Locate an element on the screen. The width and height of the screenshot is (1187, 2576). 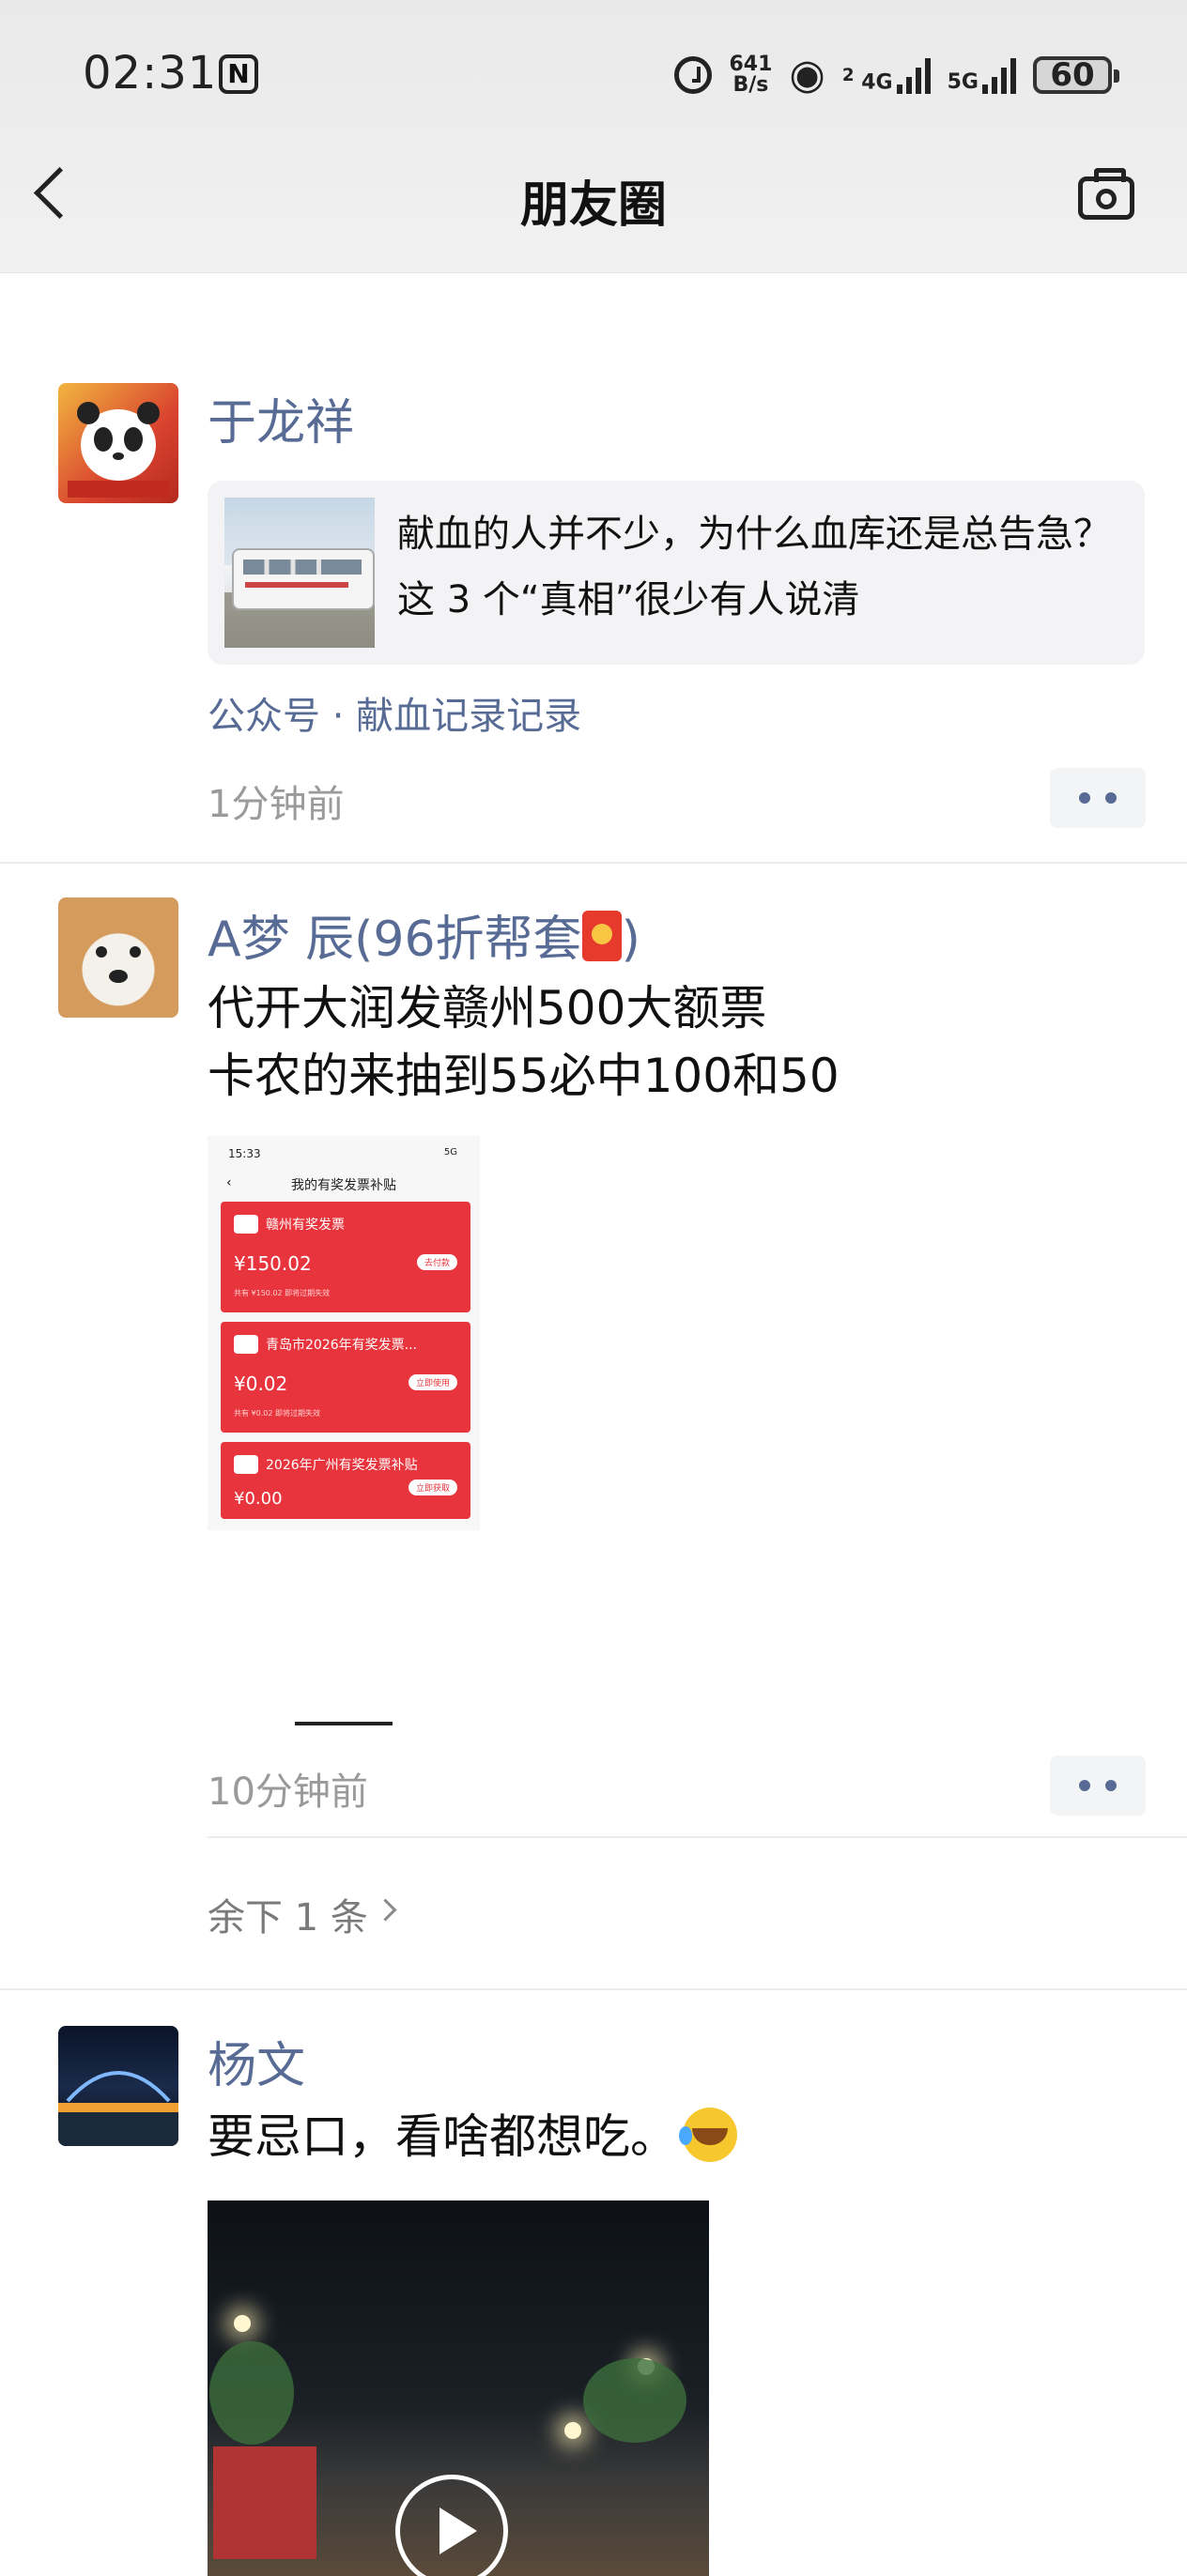
article-thumbnail is located at coordinates (299, 573).